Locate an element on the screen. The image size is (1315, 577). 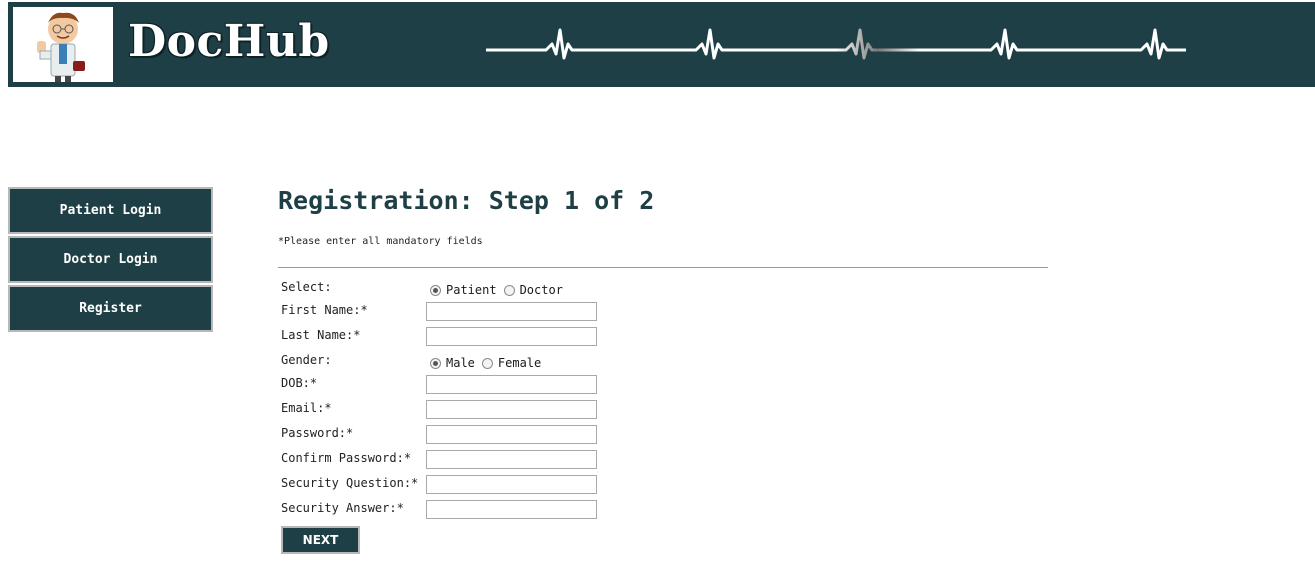
doctor-icon is located at coordinates (61, 47).